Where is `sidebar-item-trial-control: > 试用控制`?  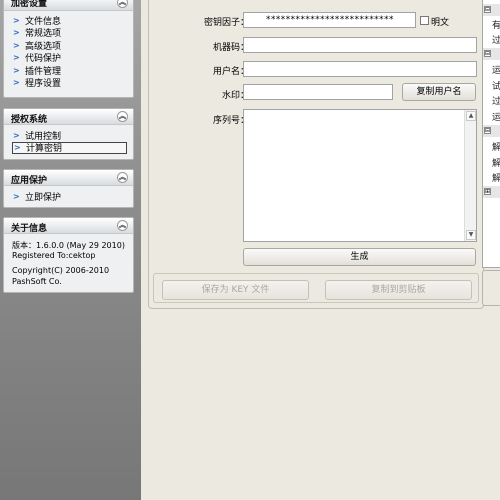
sidebar-item-trial-control: > 试用控制 is located at coordinates (68, 135).